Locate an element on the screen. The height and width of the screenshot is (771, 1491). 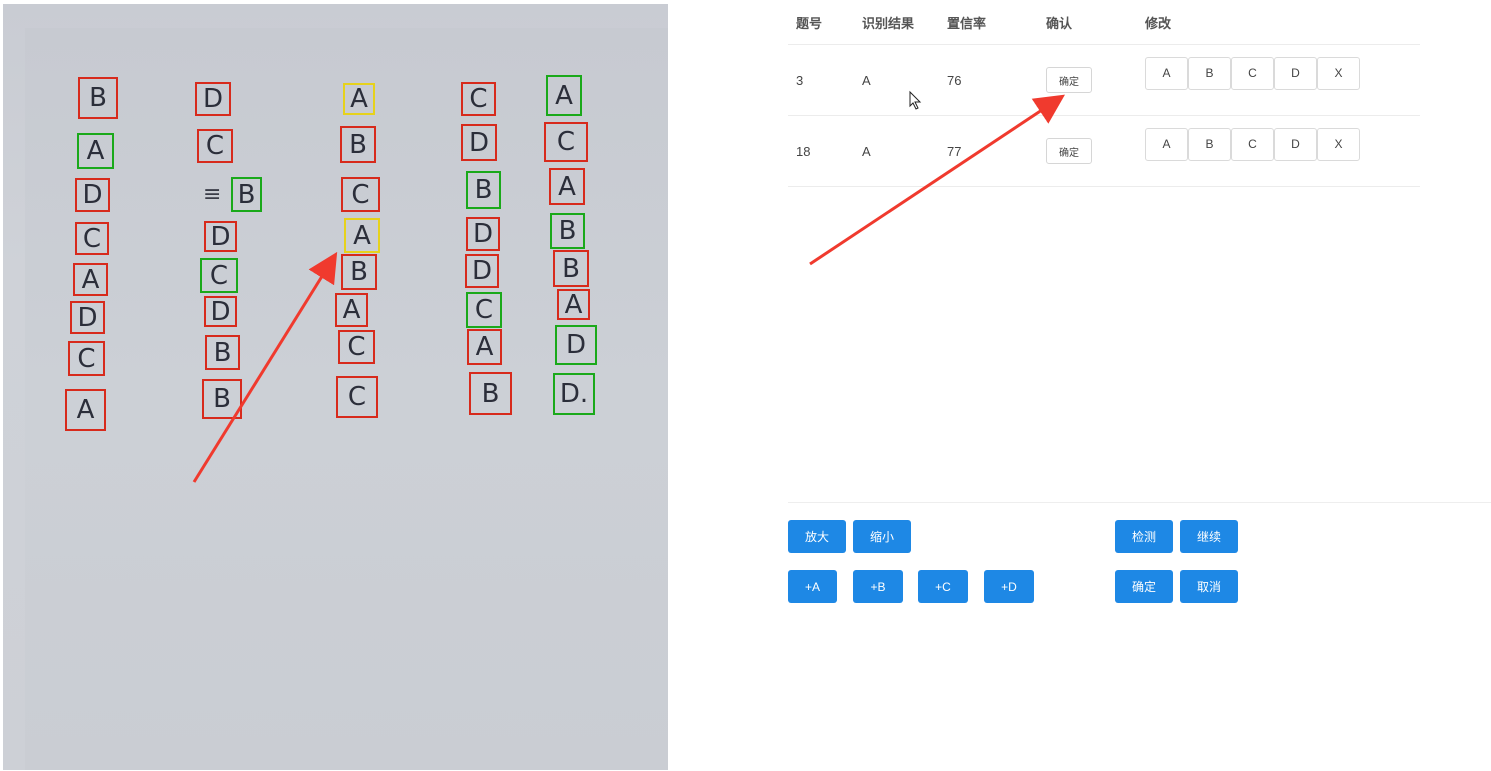
continue-button: 继续 is located at coordinates (1209, 536).